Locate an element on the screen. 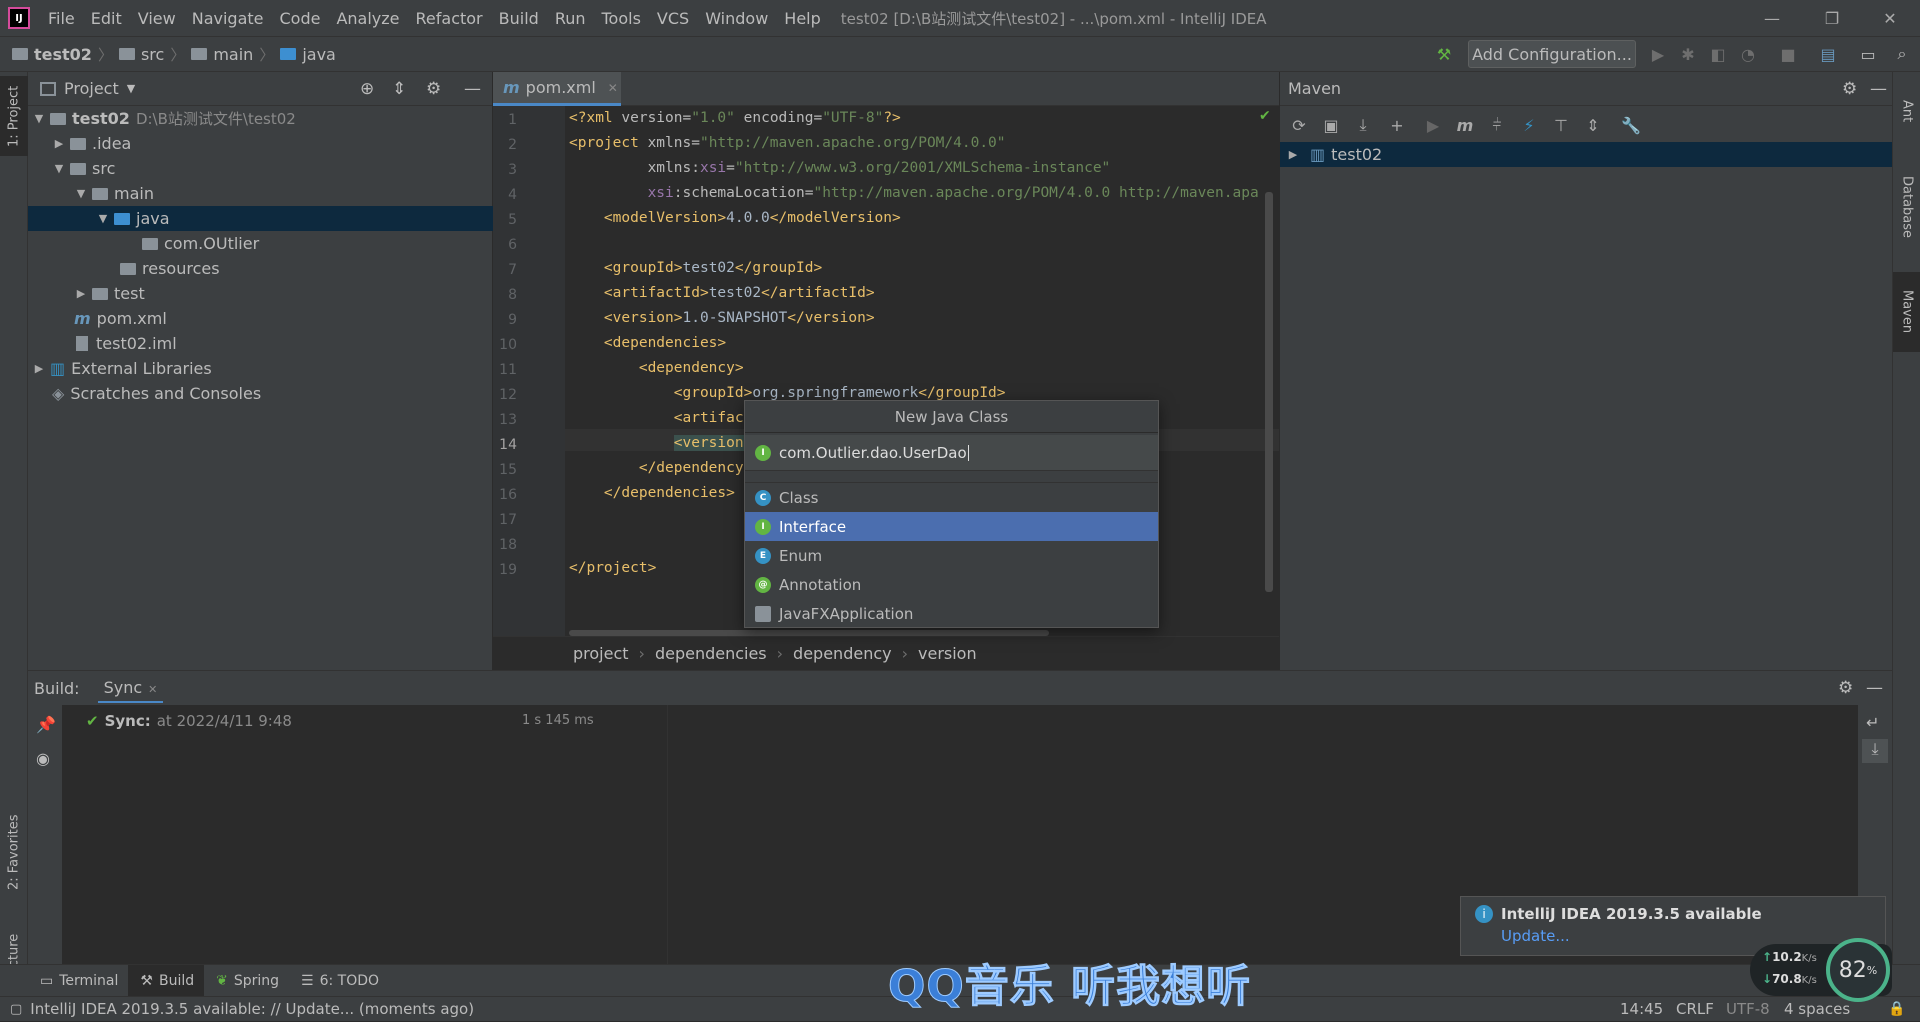 The image size is (1920, 1022). tree-item-pom: m pom.xml is located at coordinates (260, 318).